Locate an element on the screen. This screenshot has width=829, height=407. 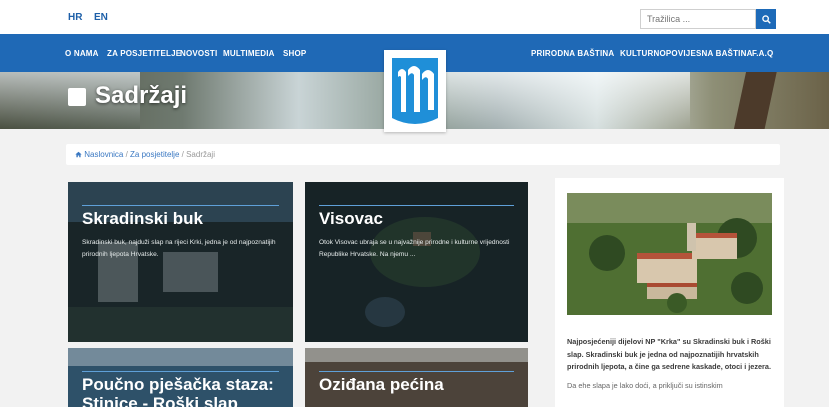
search-button is located at coordinates (766, 19).